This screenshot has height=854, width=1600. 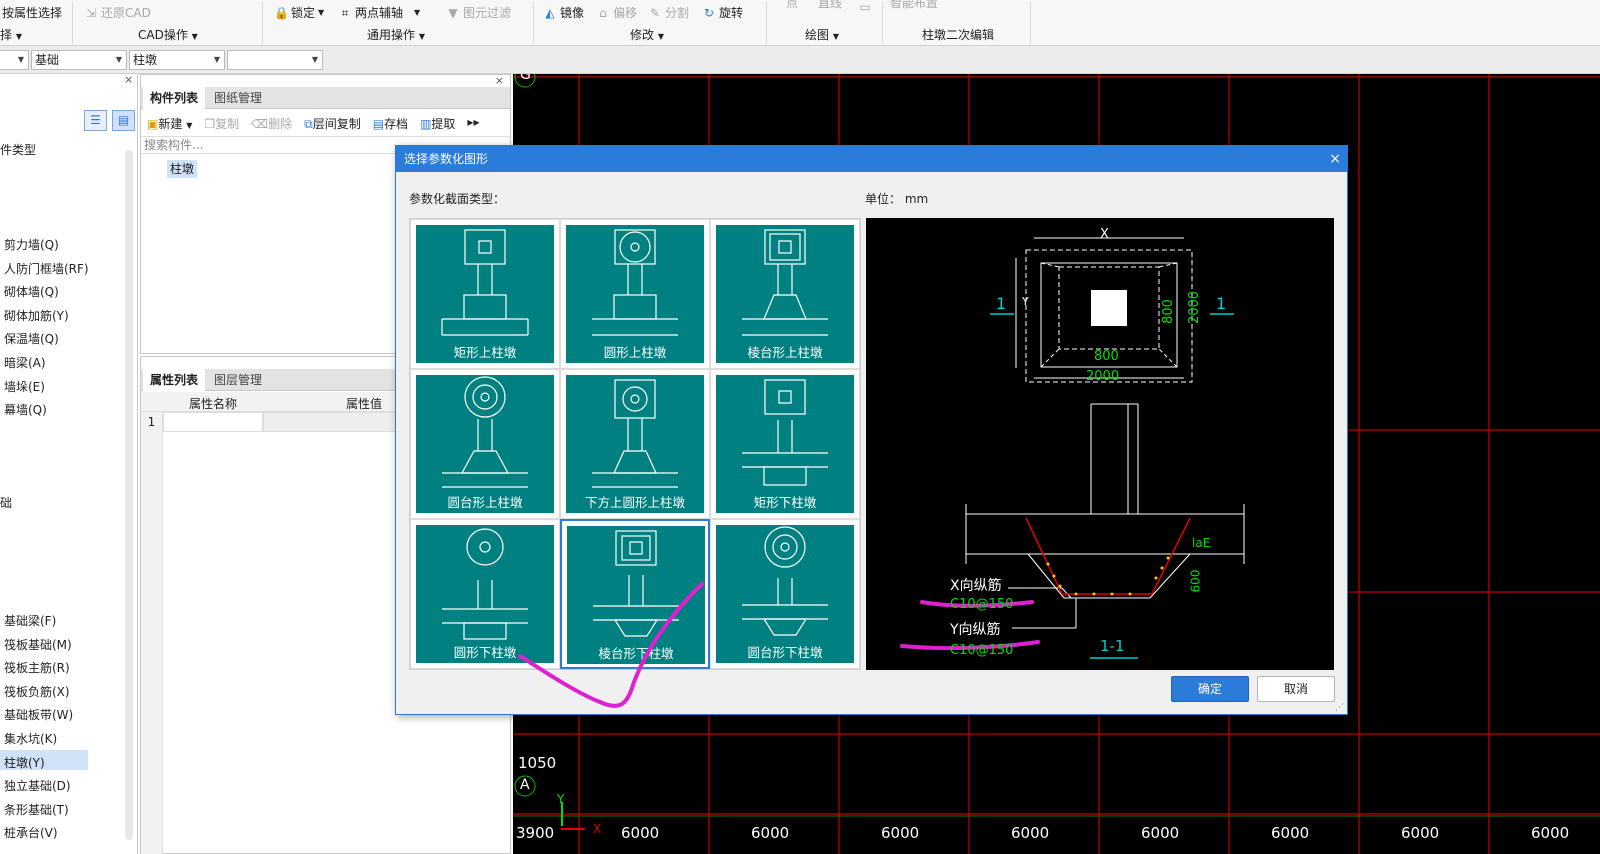 I want to click on shape-thumbnail: 圆形下柱墩, so click(x=485, y=594).